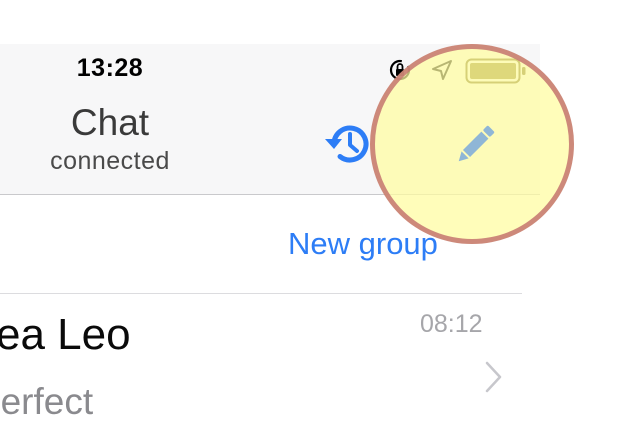  What do you see at coordinates (110, 161) in the screenshot?
I see `connection-status: connected` at bounding box center [110, 161].